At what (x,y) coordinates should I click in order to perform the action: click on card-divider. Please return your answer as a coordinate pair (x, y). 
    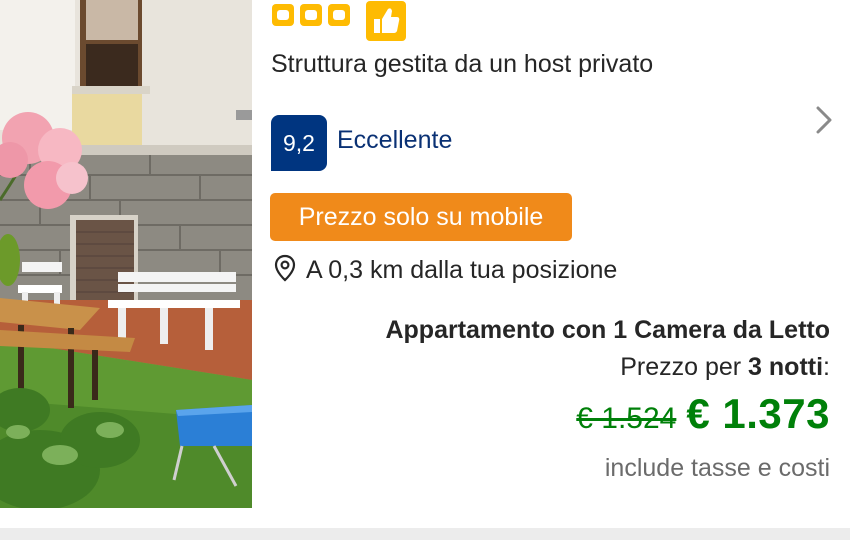
    Looking at the image, I should click on (425, 534).